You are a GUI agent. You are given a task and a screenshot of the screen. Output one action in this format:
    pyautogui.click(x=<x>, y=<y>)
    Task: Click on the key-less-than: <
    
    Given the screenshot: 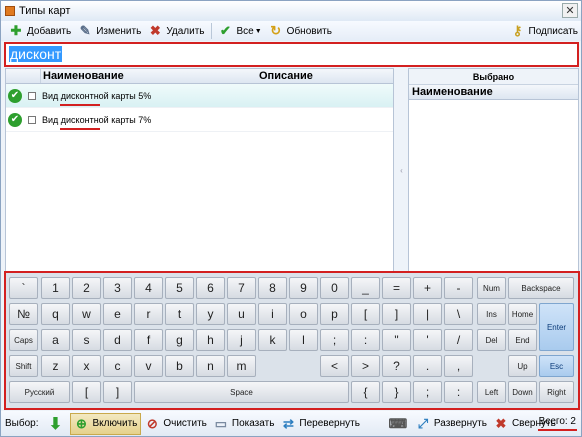 What is the action you would take?
    pyautogui.click(x=334, y=366)
    